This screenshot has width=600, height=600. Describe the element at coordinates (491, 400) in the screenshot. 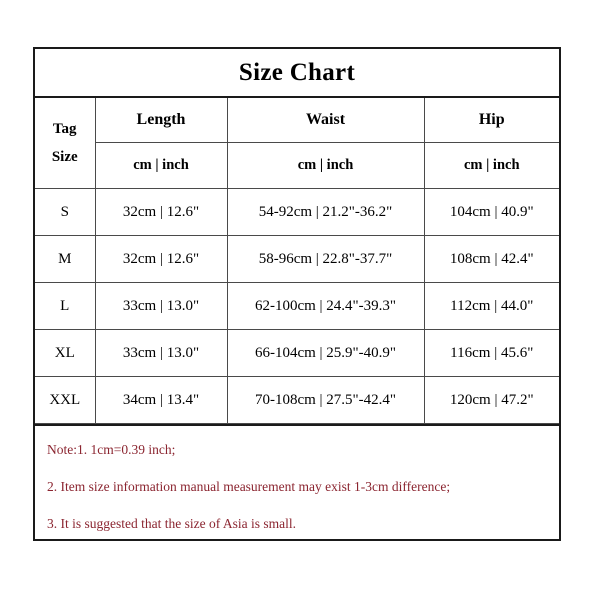

I see `row-hip-value: 120cm | 47.2"` at that location.